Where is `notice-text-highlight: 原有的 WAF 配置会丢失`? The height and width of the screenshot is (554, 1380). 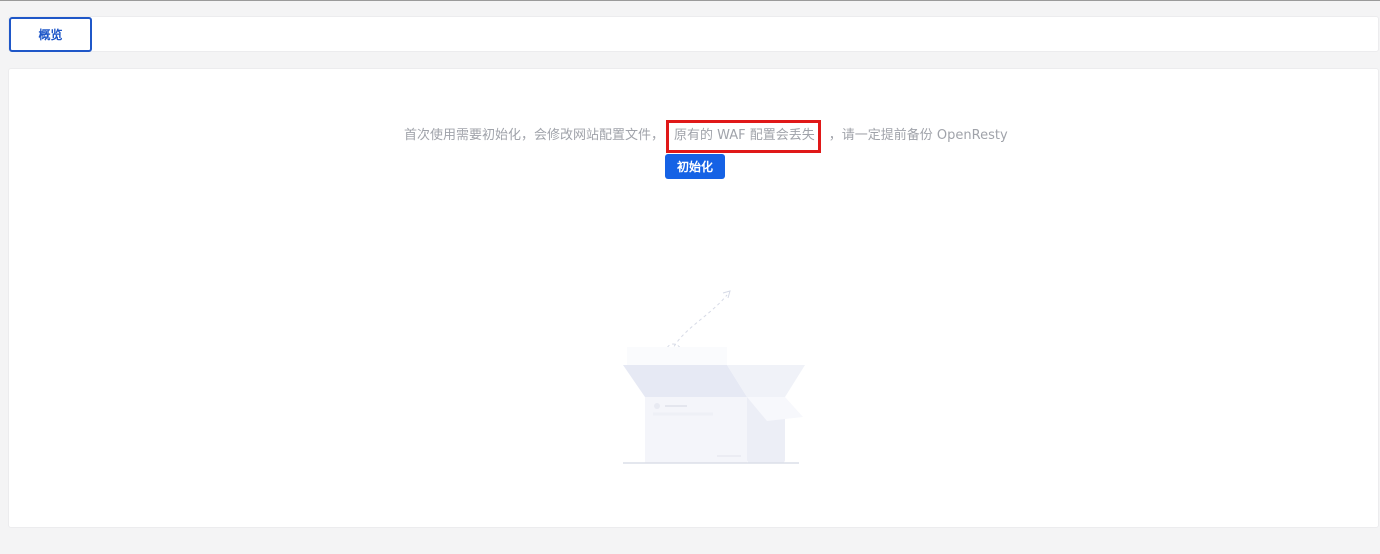 notice-text-highlight: 原有的 WAF 配置会丢失 is located at coordinates (744, 135).